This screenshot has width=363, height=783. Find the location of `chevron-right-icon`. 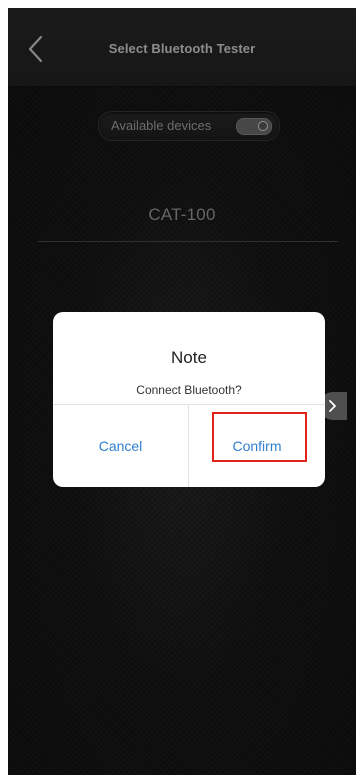

chevron-right-icon is located at coordinates (332, 406).